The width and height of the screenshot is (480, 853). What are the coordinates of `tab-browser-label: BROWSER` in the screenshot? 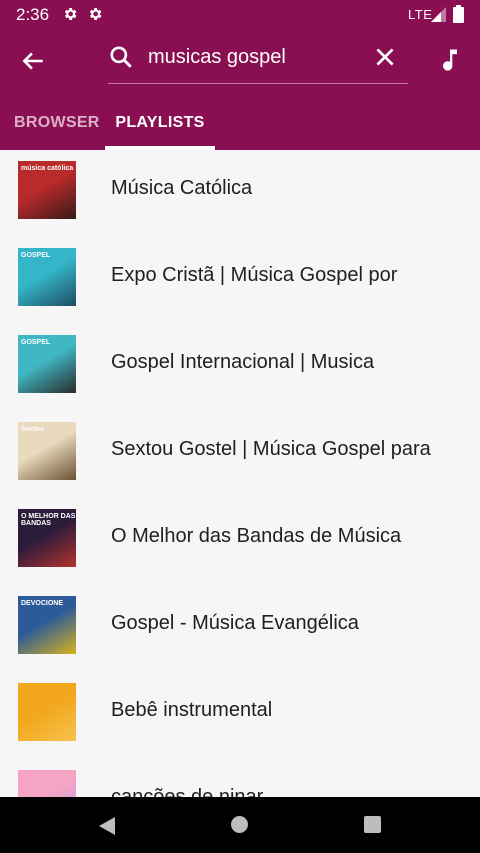 It's located at (57, 122).